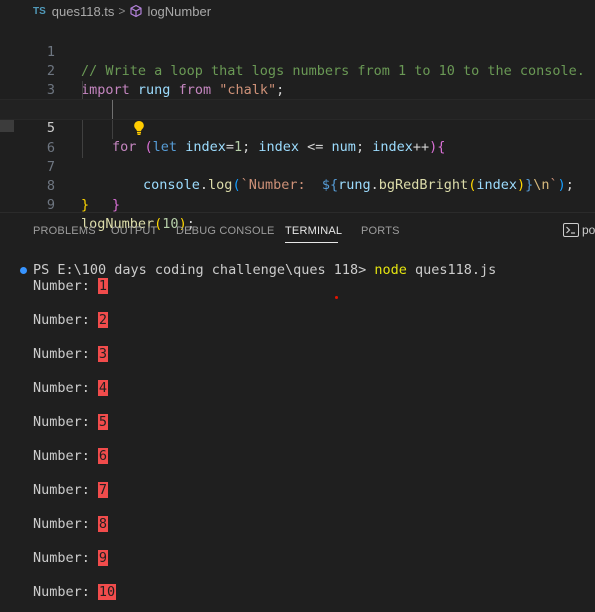 Image resolution: width=595 pixels, height=612 pixels. I want to click on terminal-output-line: Number: 10, so click(75, 592).